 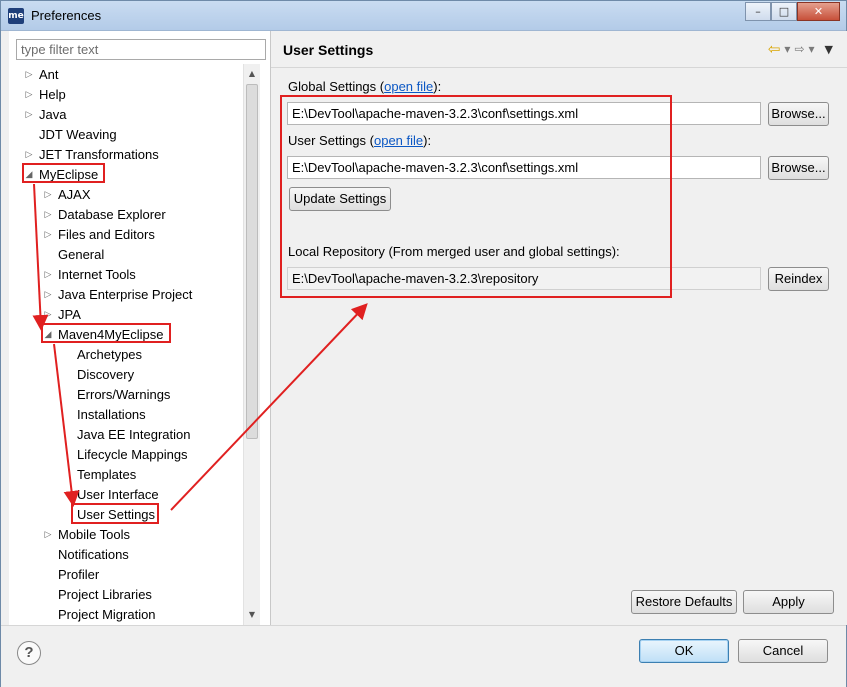 I want to click on tree-item: ◢ Maven4MyEclipse, so click(x=126, y=335).